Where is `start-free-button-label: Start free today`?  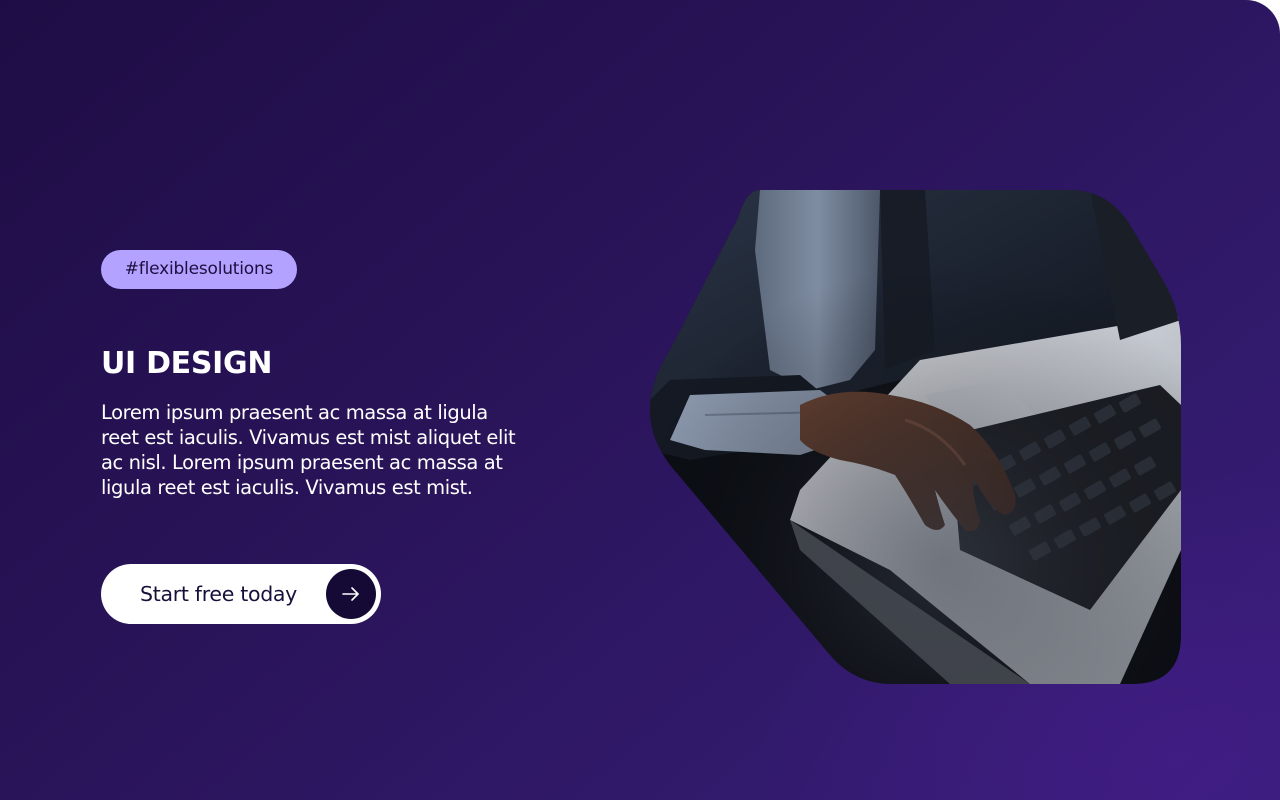
start-free-button-label: Start free today is located at coordinates (219, 594).